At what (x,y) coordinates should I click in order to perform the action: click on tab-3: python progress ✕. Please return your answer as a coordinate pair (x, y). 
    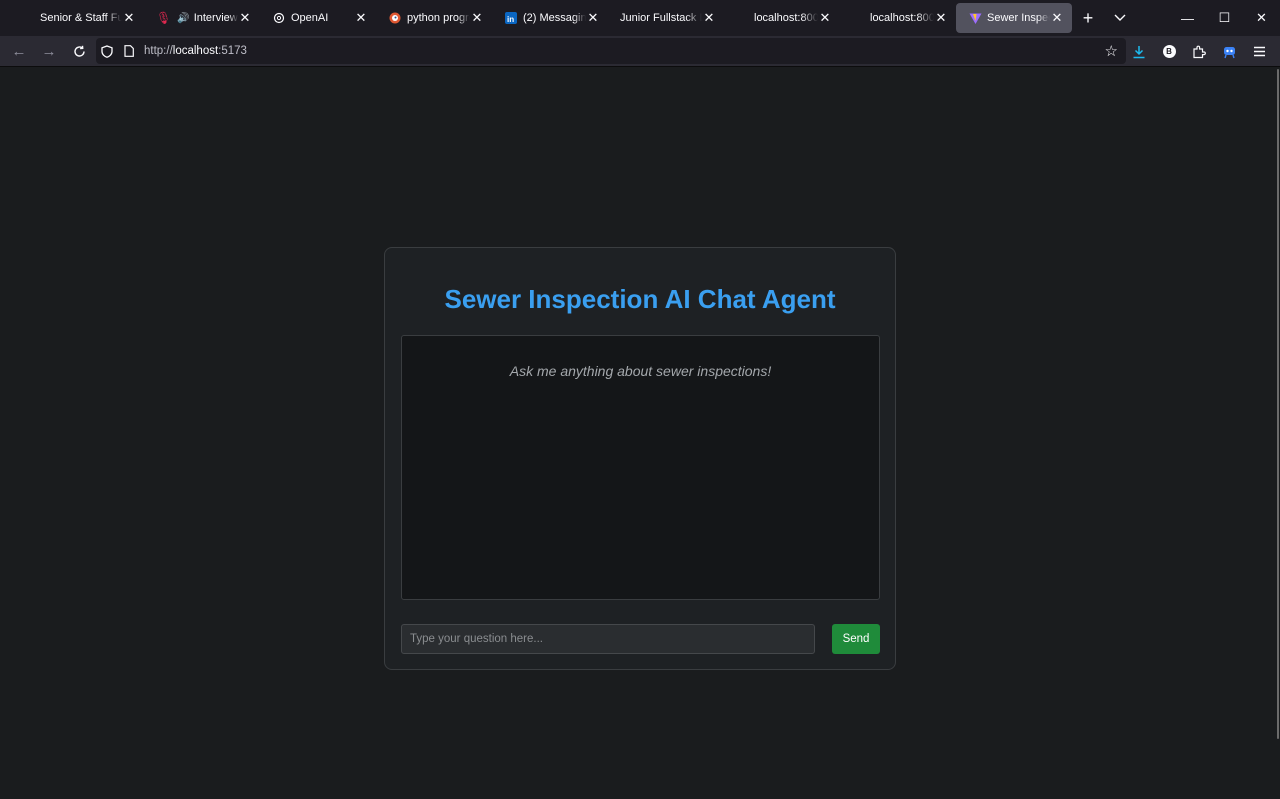
    Looking at the image, I should click on (434, 18).